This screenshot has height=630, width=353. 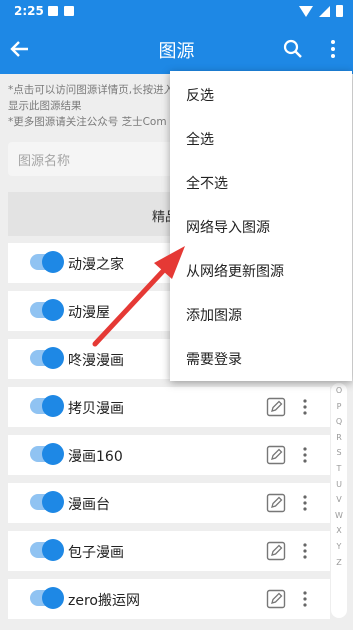 I want to click on overflow-menu-button, so click(x=333, y=49).